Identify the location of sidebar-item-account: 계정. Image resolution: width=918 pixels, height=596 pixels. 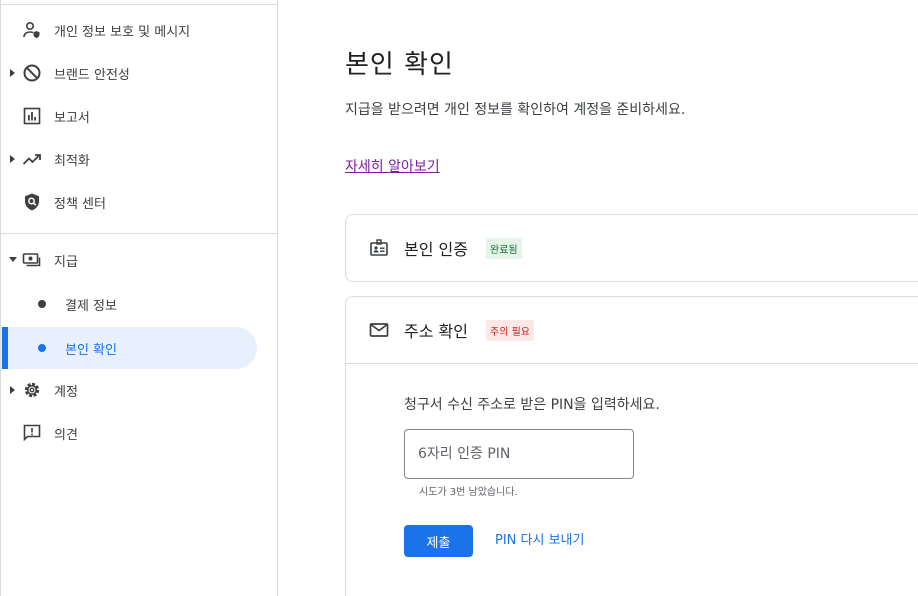
(139, 390).